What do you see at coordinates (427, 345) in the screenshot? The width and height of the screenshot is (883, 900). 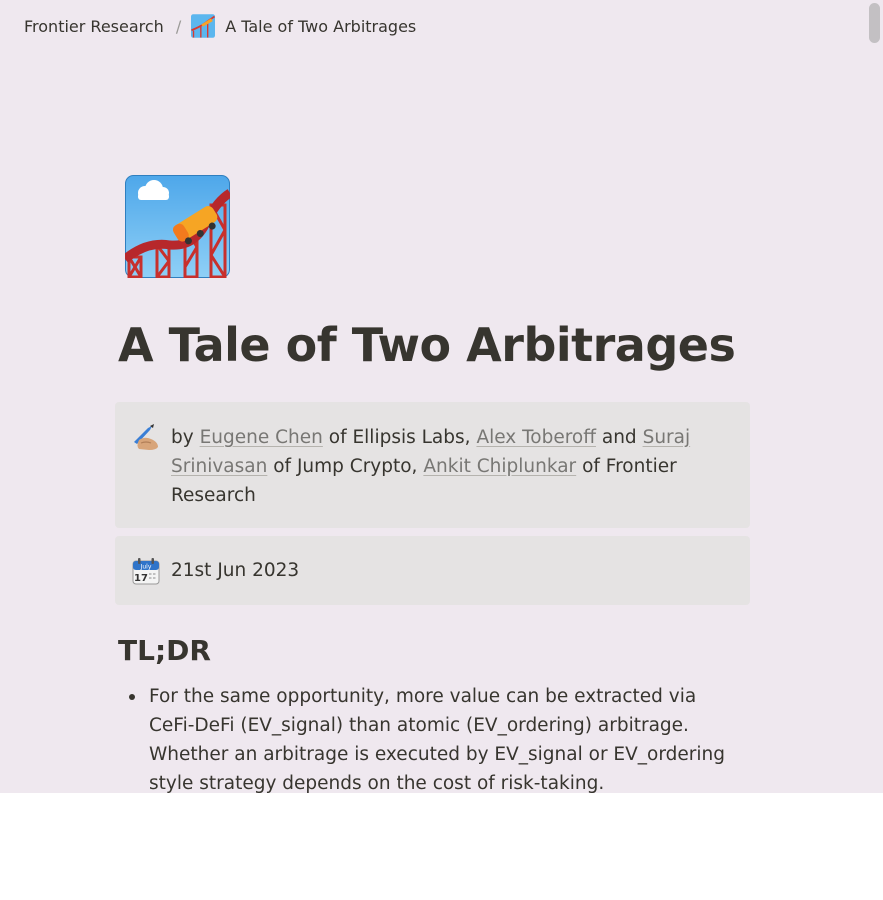 I see `page-title: A Tale of Two Arbitrages` at bounding box center [427, 345].